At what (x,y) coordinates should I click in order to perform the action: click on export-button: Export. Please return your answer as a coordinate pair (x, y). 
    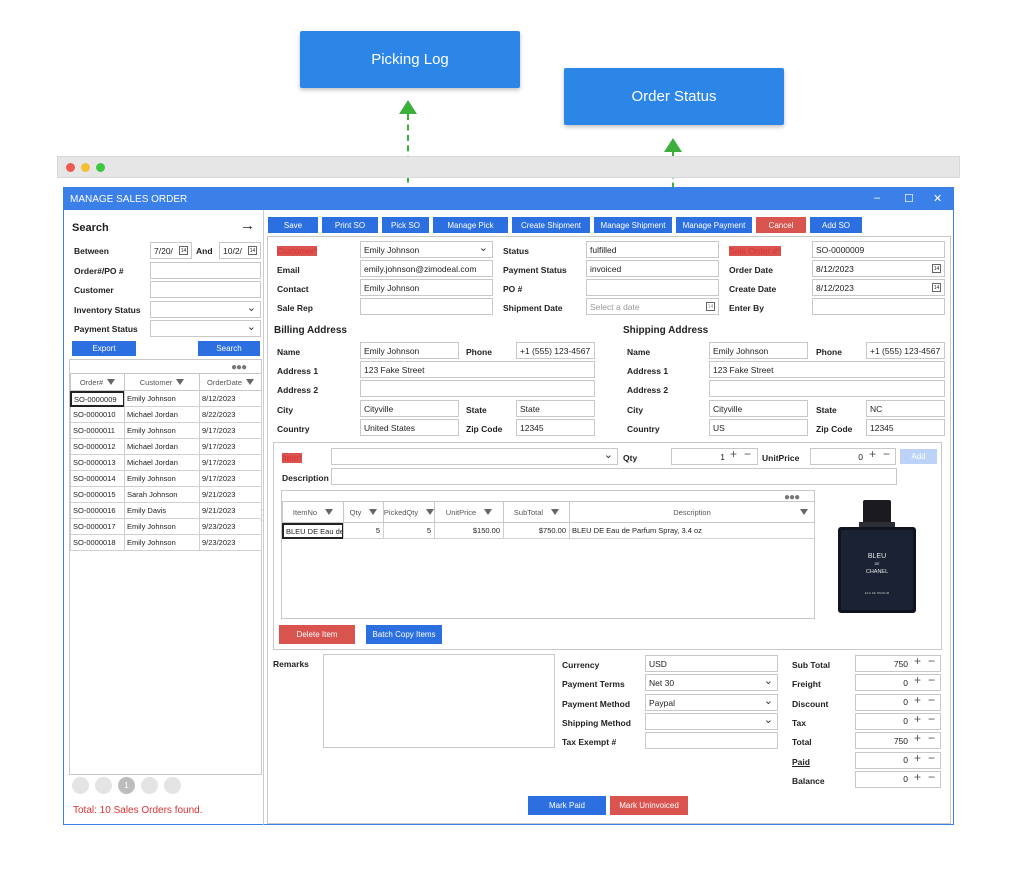
    Looking at the image, I should click on (104, 348).